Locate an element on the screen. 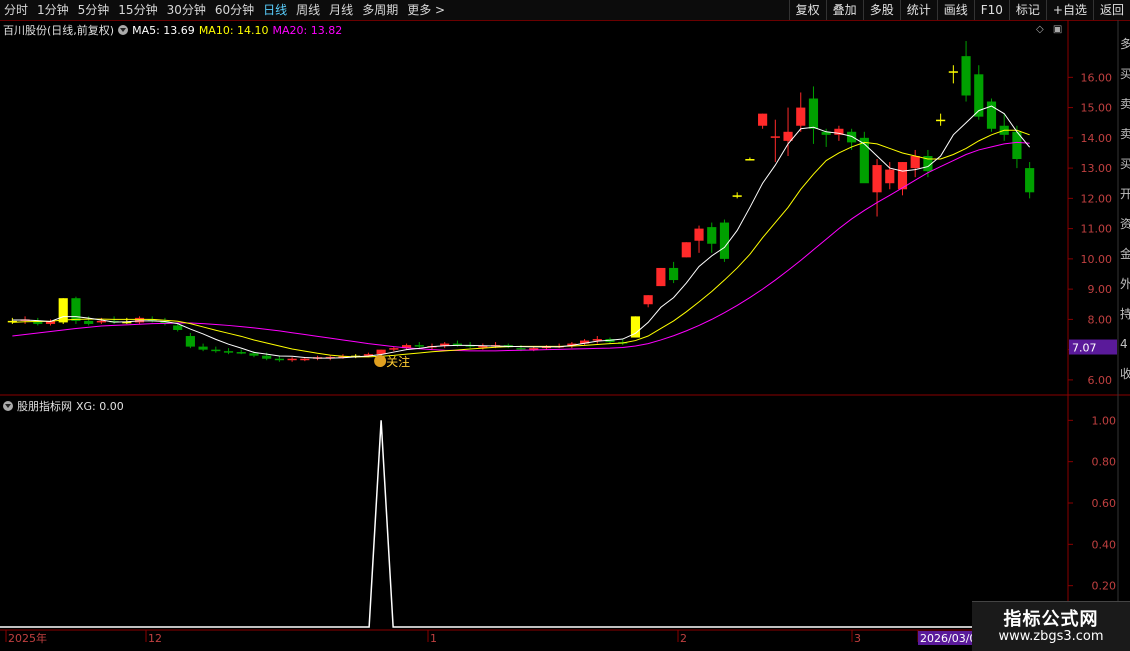 This screenshot has width=1130, height=651. watermark: 指标公式网 www.zbgs3.com is located at coordinates (1051, 626).